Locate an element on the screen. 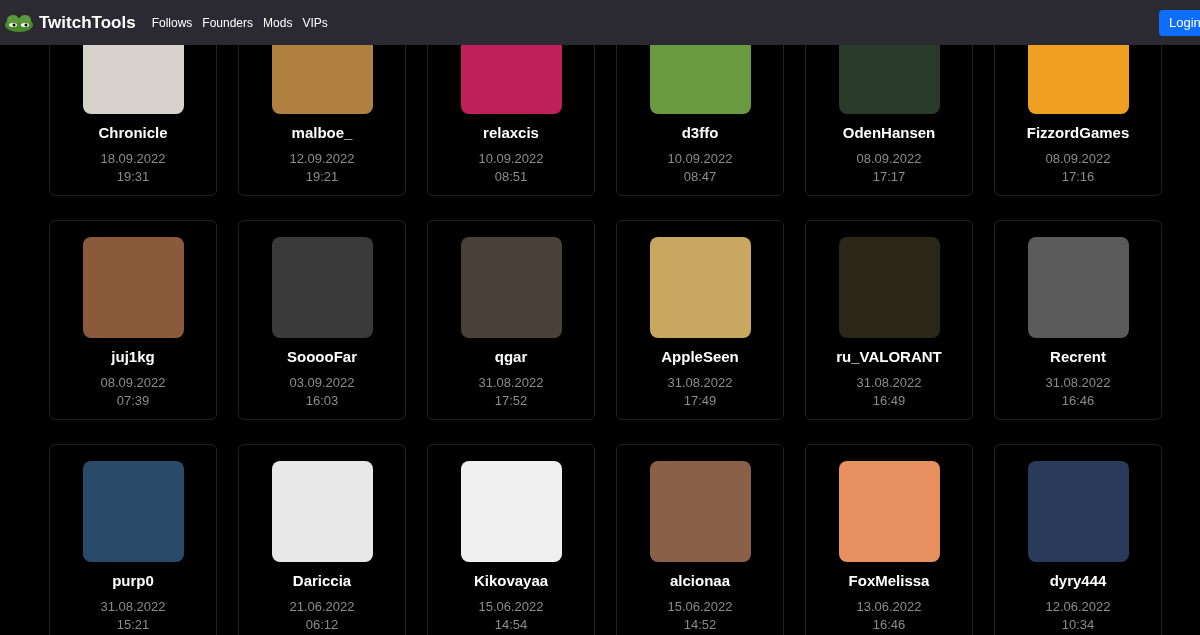  username: Chronicle is located at coordinates (133, 133).